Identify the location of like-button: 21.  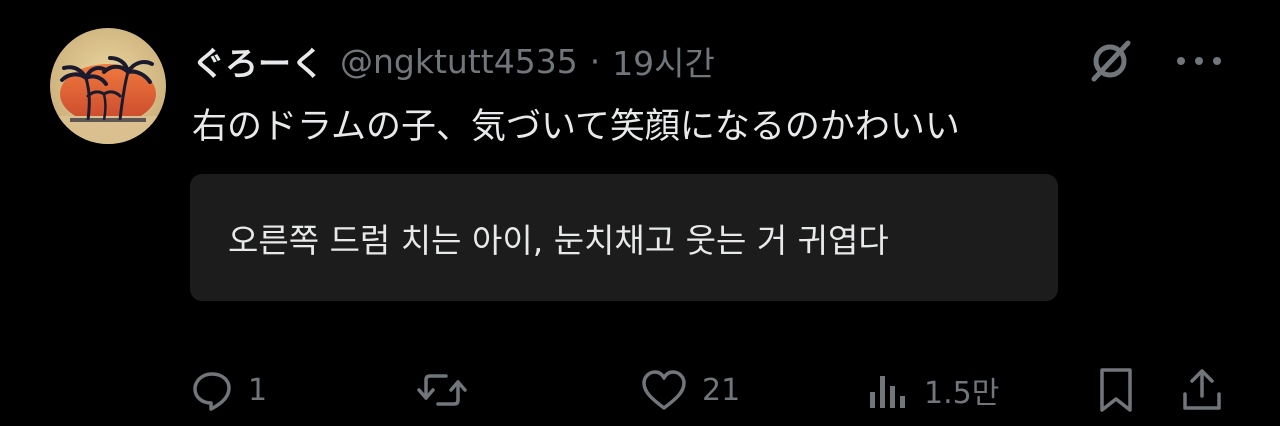
(690, 390).